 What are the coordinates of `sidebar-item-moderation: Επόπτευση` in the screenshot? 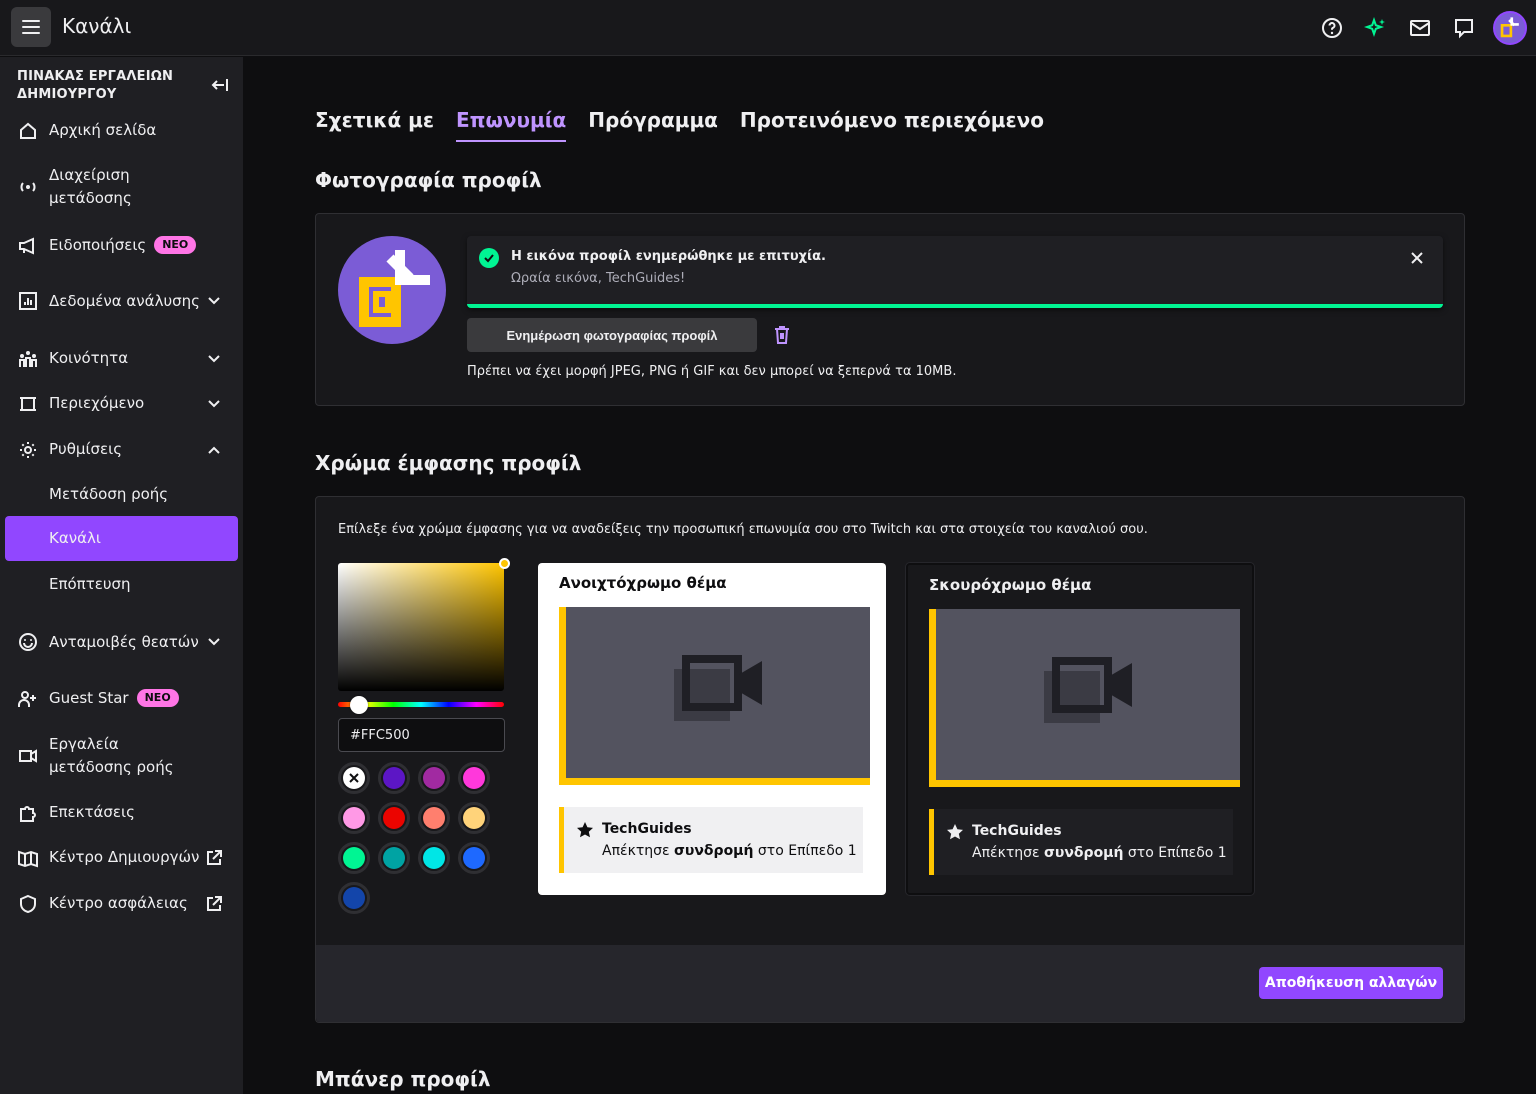 It's located at (121, 584).